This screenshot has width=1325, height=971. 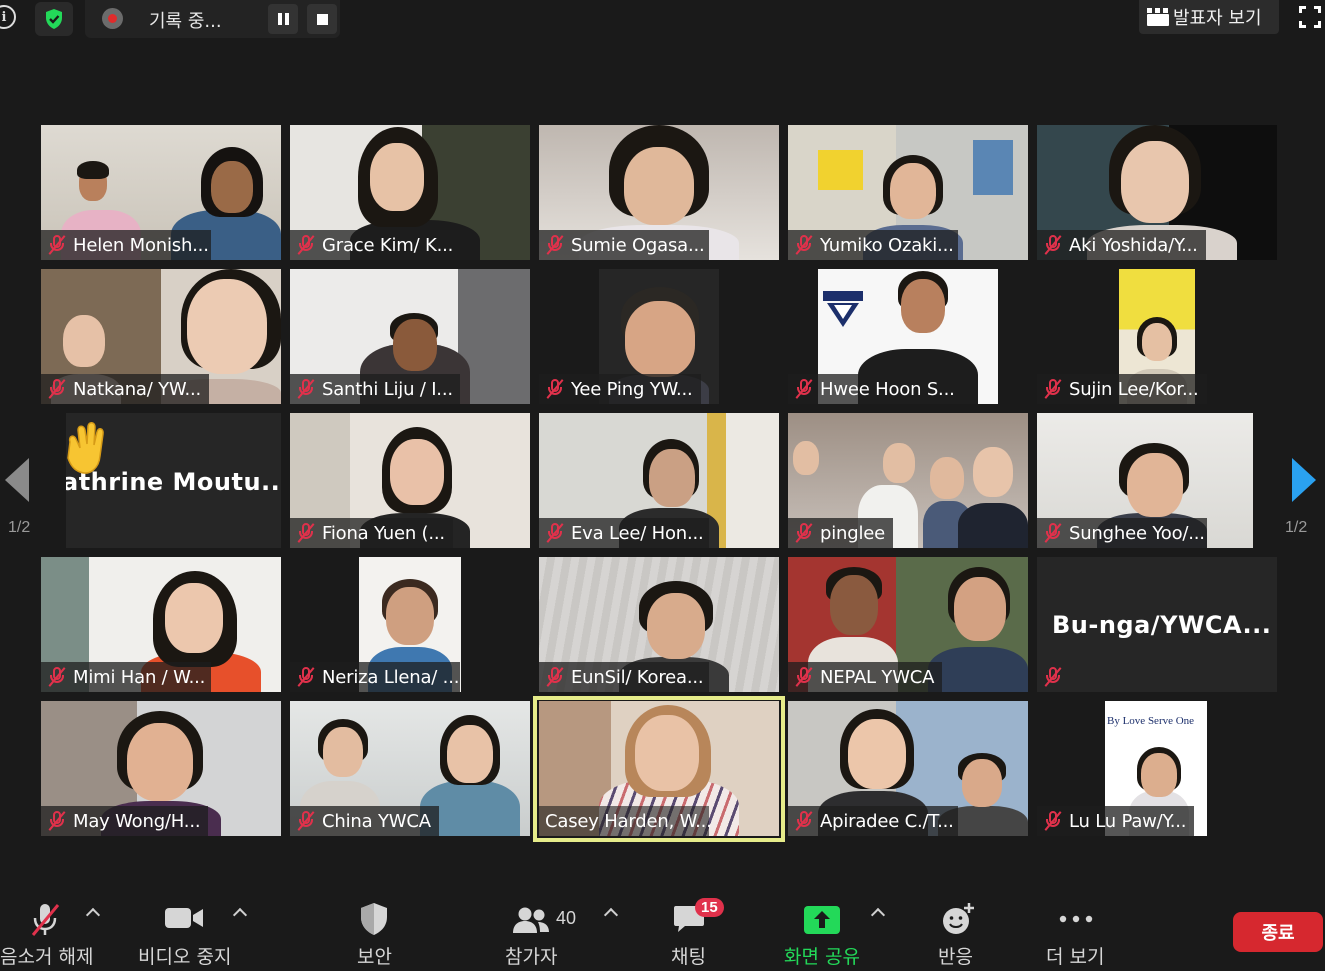 I want to click on participant-name-tag: China YWCA, so click(x=364, y=821).